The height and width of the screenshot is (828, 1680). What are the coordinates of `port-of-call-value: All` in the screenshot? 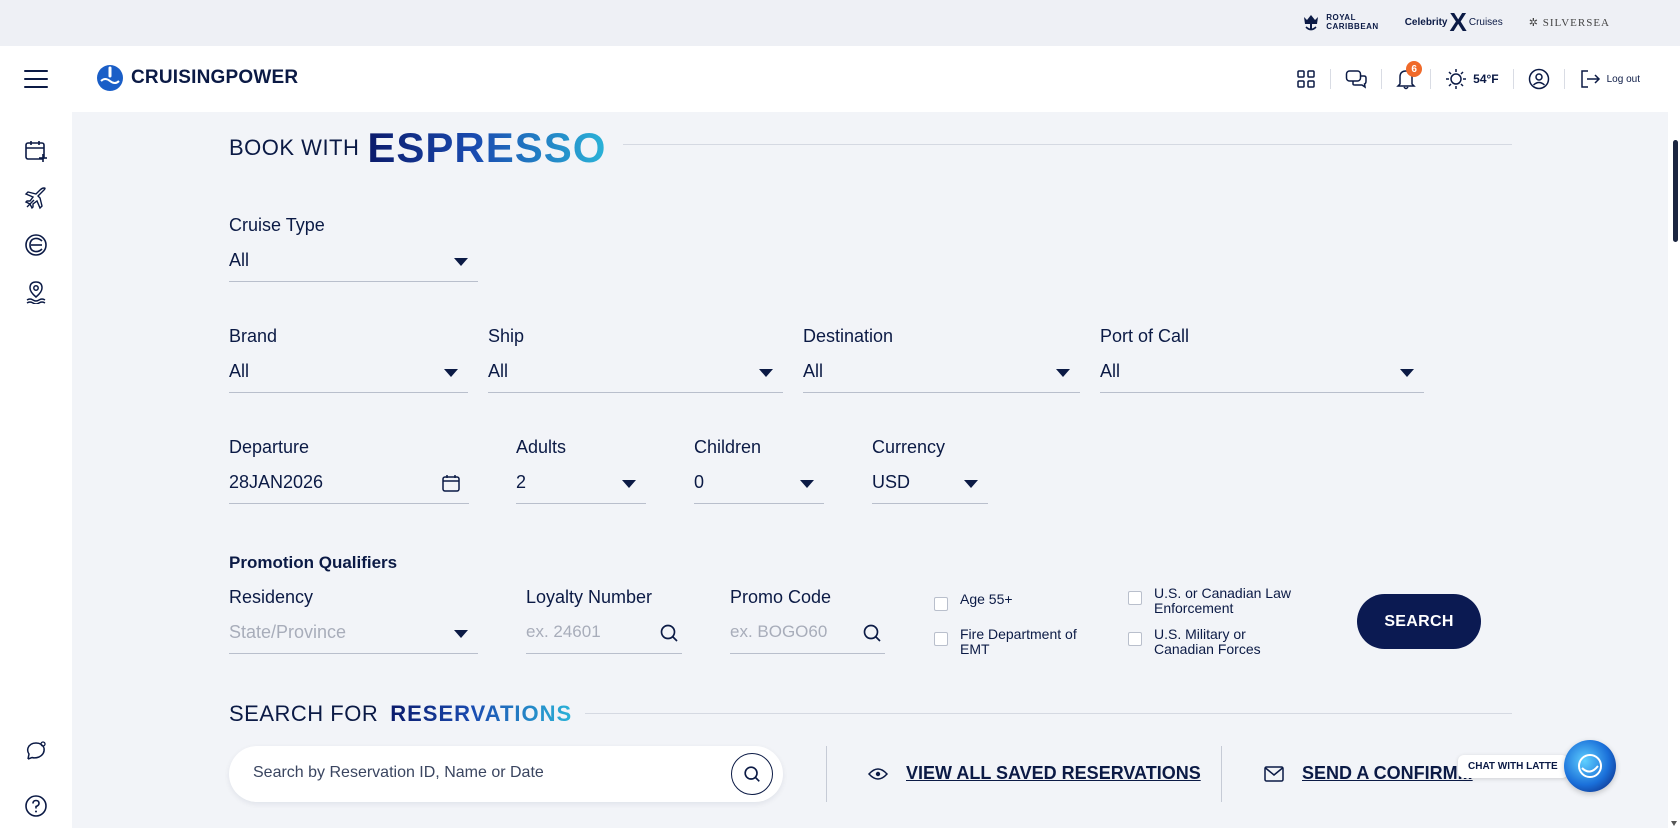 It's located at (1110, 371).